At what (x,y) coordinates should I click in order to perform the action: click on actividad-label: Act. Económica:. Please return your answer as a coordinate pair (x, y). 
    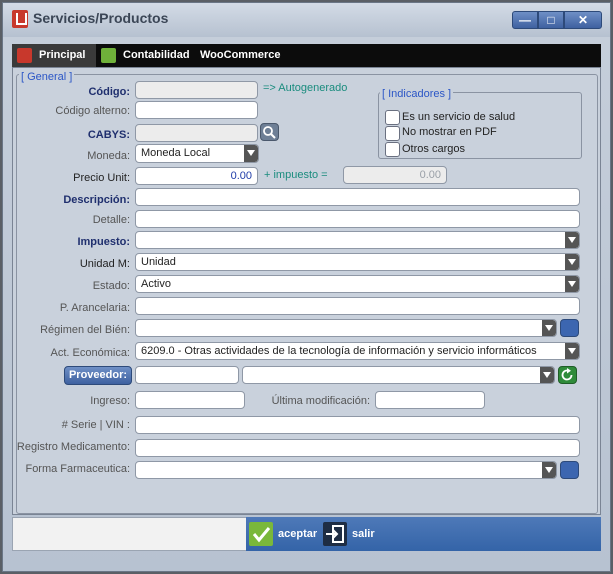
    Looking at the image, I should click on (90, 353).